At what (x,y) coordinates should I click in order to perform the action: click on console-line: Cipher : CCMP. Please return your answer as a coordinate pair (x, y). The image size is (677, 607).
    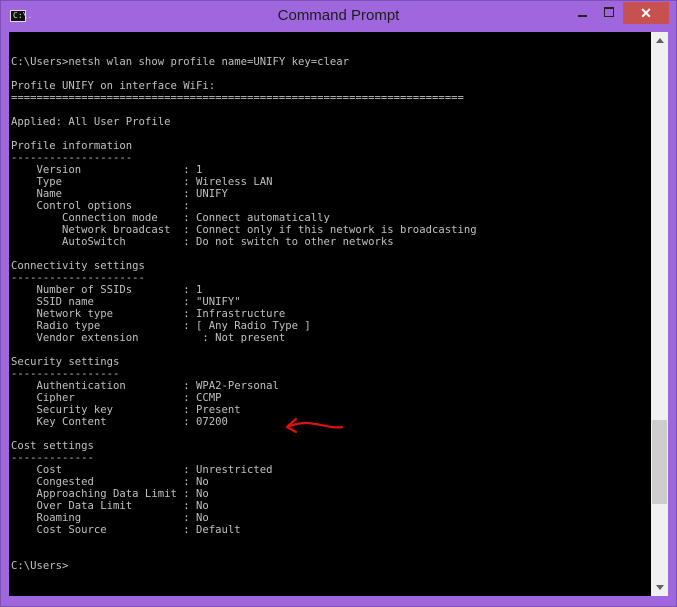
    Looking at the image, I should click on (116, 398).